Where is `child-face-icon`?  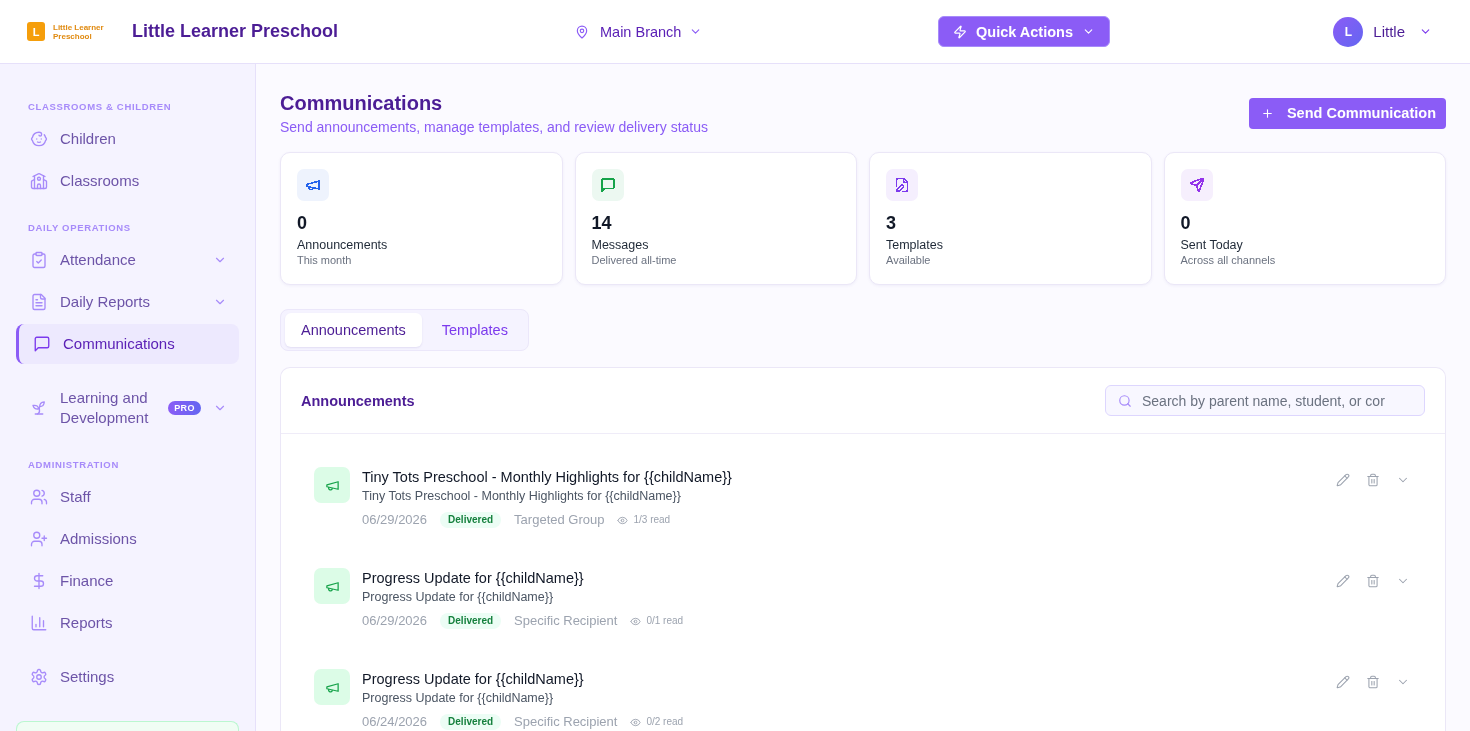 child-face-icon is located at coordinates (39, 139).